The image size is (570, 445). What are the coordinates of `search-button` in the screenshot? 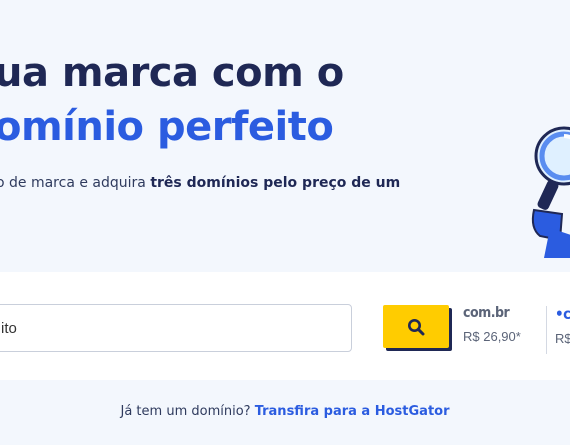 It's located at (416, 326).